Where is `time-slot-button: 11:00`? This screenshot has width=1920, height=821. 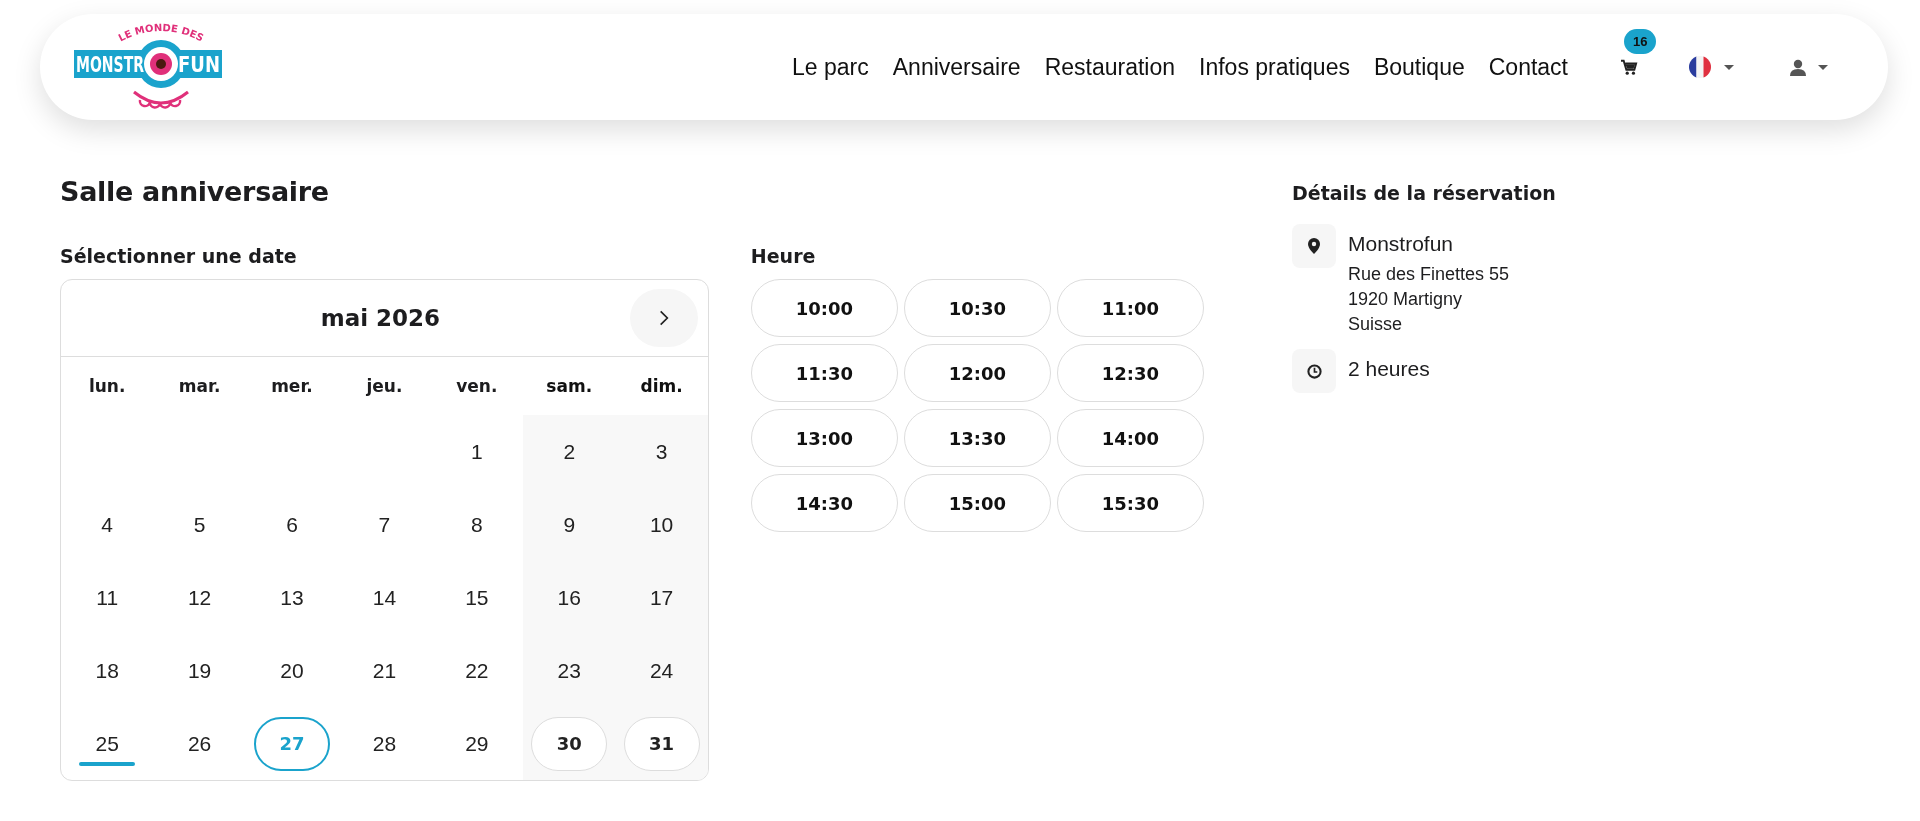
time-slot-button: 11:00 is located at coordinates (1130, 308).